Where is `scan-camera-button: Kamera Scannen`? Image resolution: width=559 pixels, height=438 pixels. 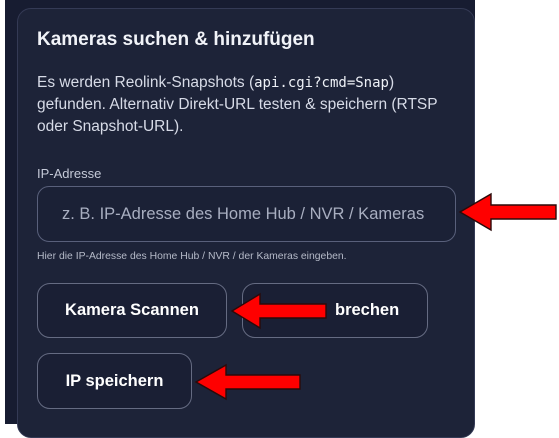 scan-camera-button: Kamera Scannen is located at coordinates (132, 310).